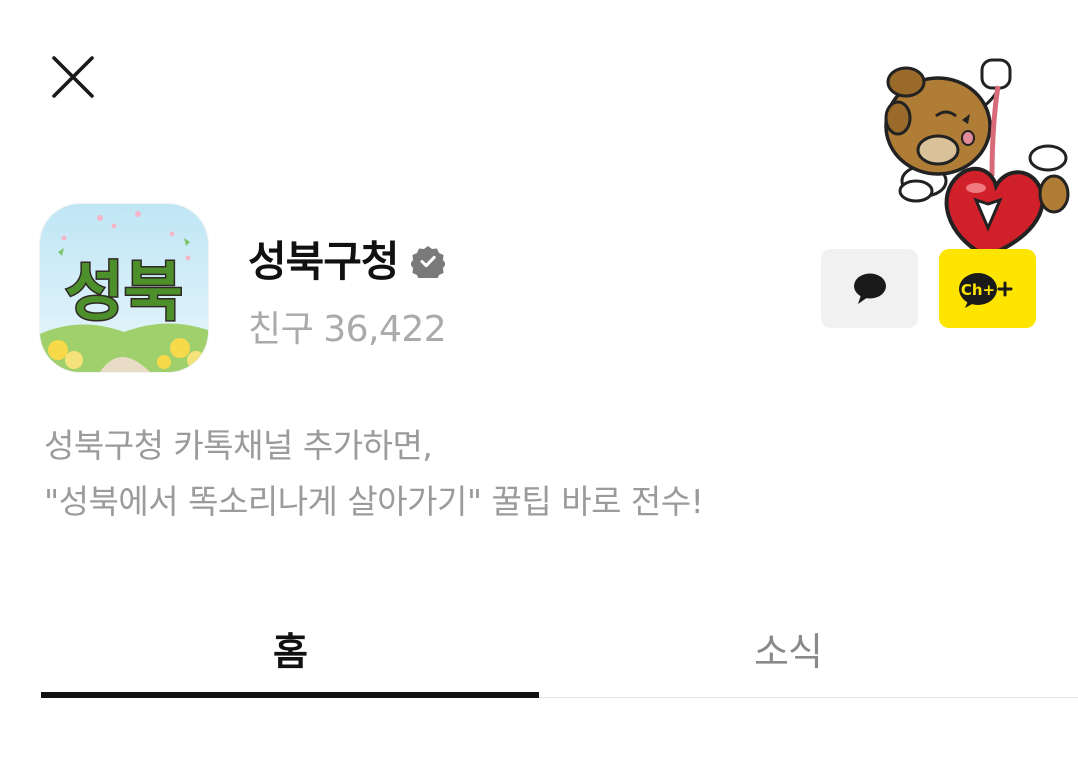 This screenshot has height=763, width=1078. Describe the element at coordinates (374, 501) in the screenshot. I see `description-line-2: "성북에서 똑소리나게 살아가기" 꿀팁 바로 전수!` at that location.